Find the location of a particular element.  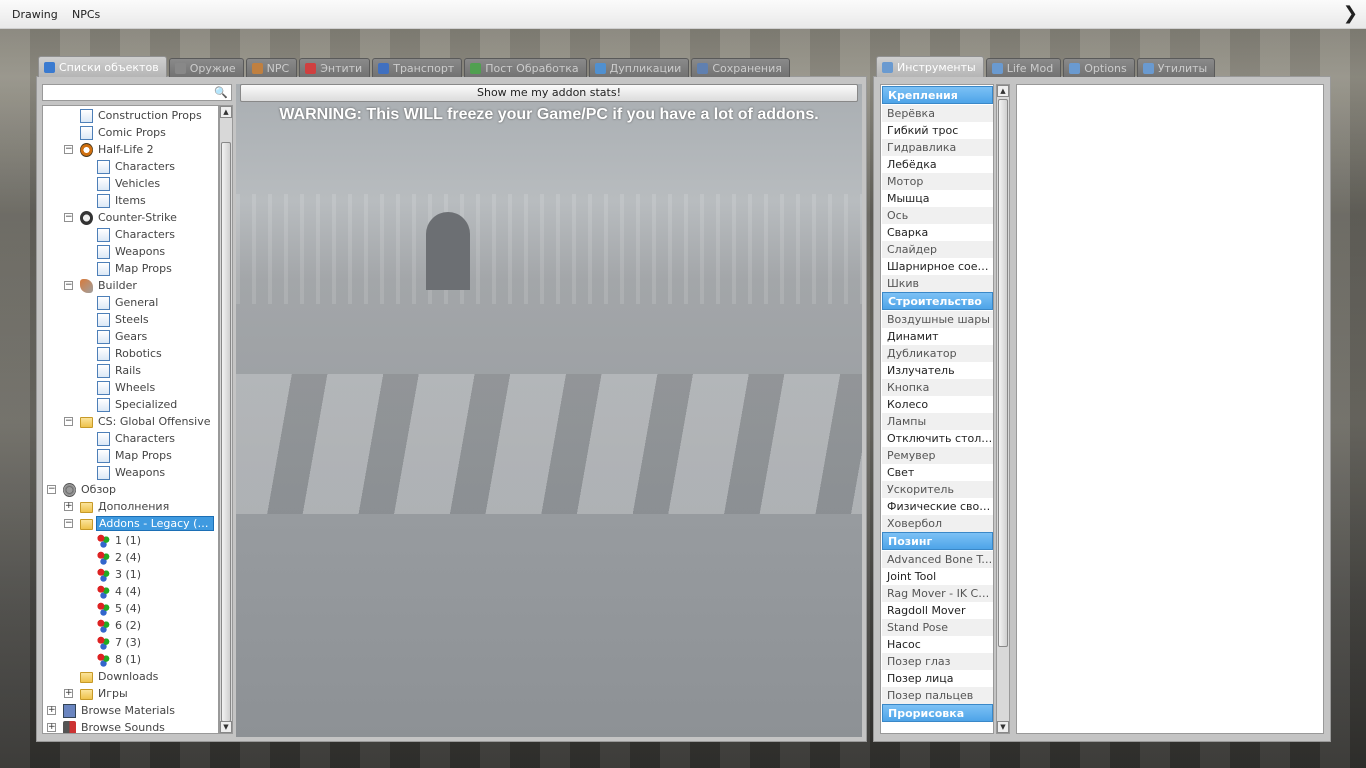

tree-node: 4 (4) is located at coordinates (120, 591).